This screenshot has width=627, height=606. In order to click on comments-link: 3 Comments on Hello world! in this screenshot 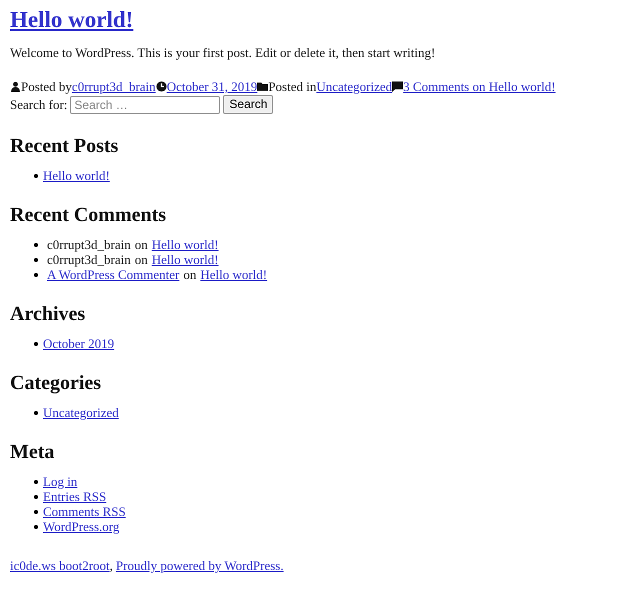, I will do `click(479, 86)`.